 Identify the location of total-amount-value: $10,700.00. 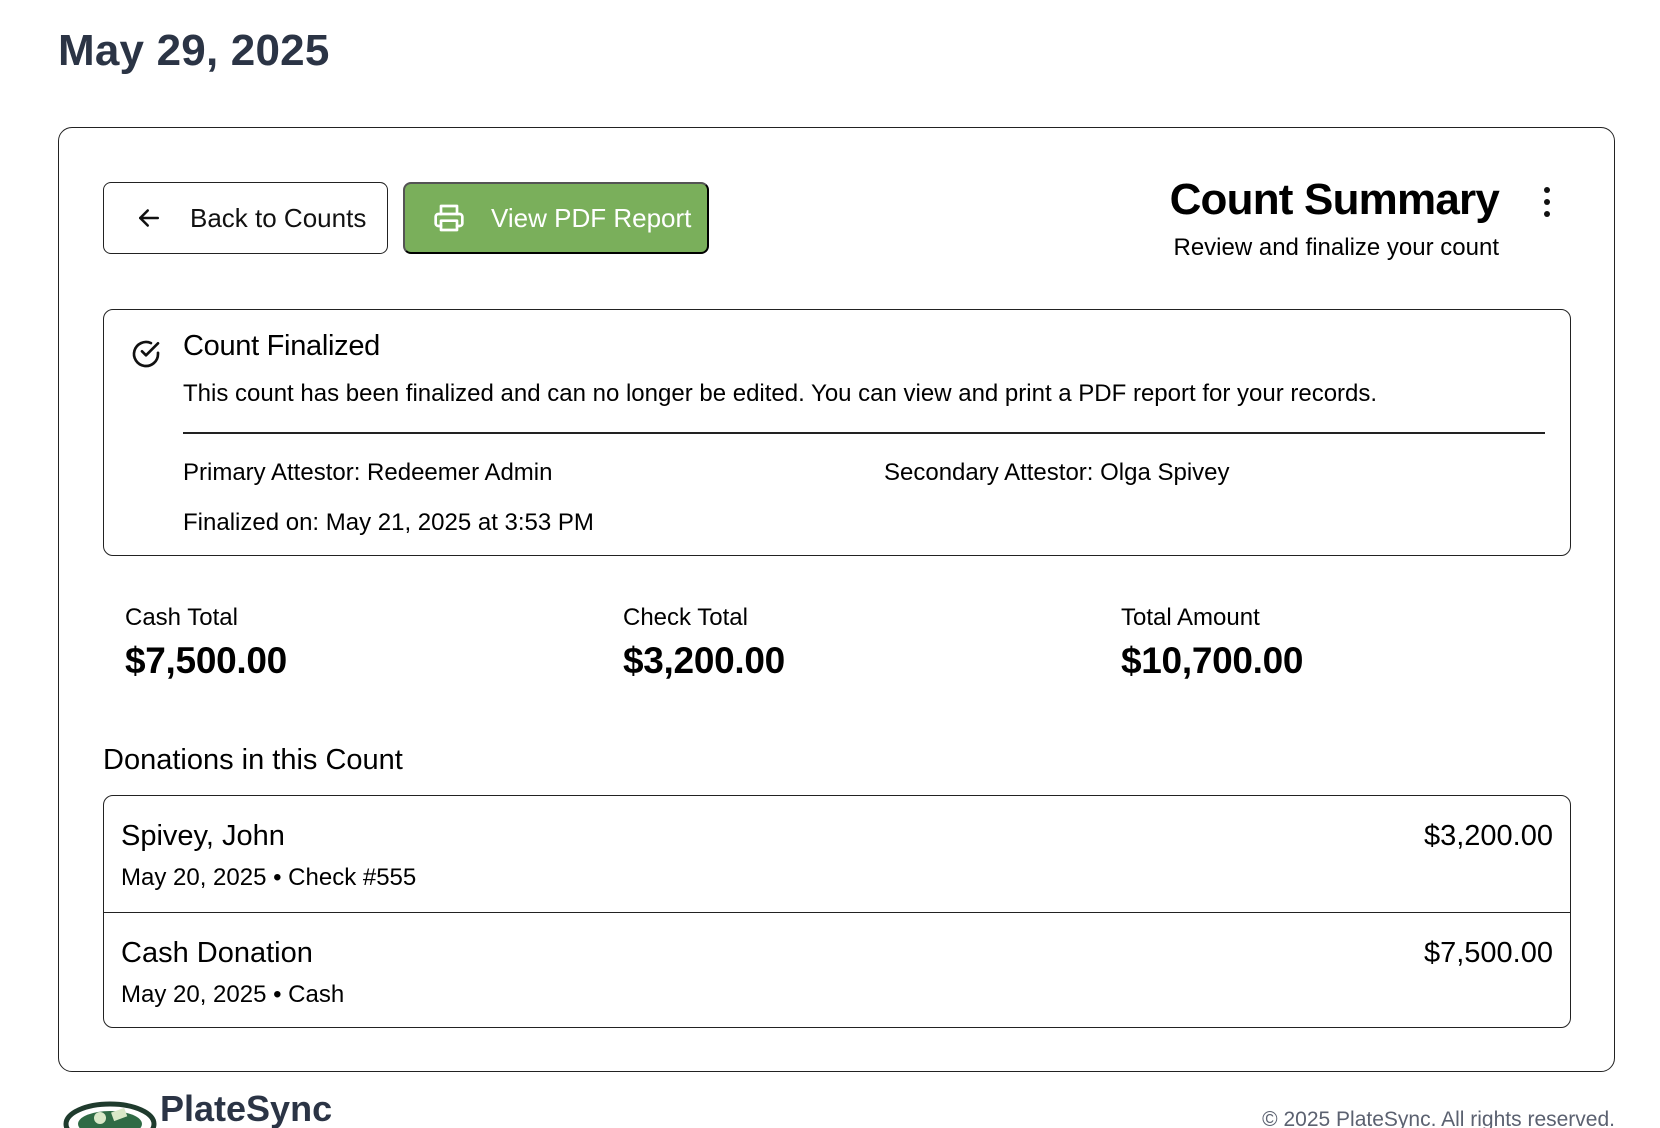
(1212, 660).